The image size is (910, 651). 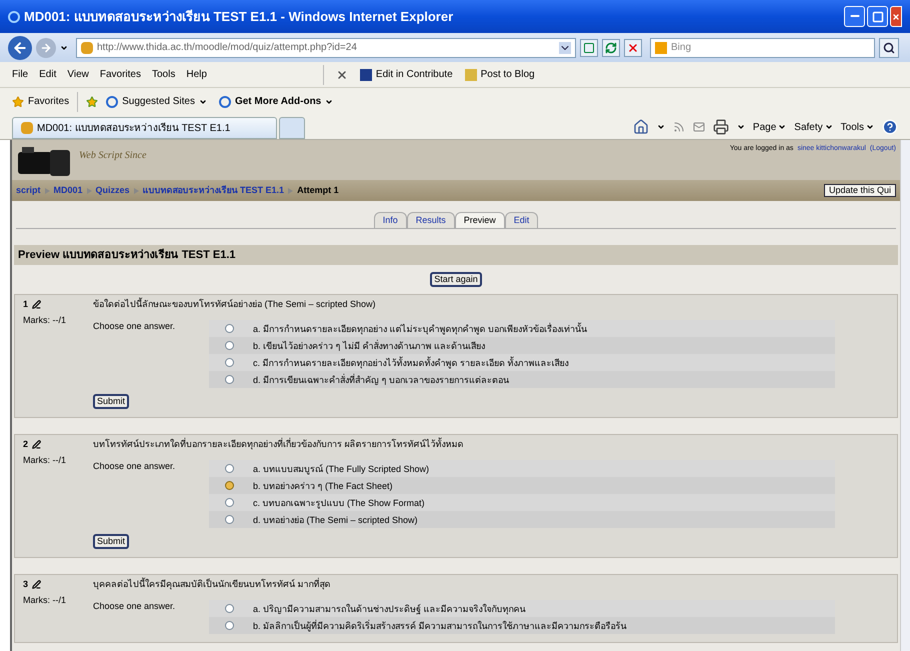 What do you see at coordinates (113, 191) in the screenshot?
I see `breadcrumb-link: Quizzes` at bounding box center [113, 191].